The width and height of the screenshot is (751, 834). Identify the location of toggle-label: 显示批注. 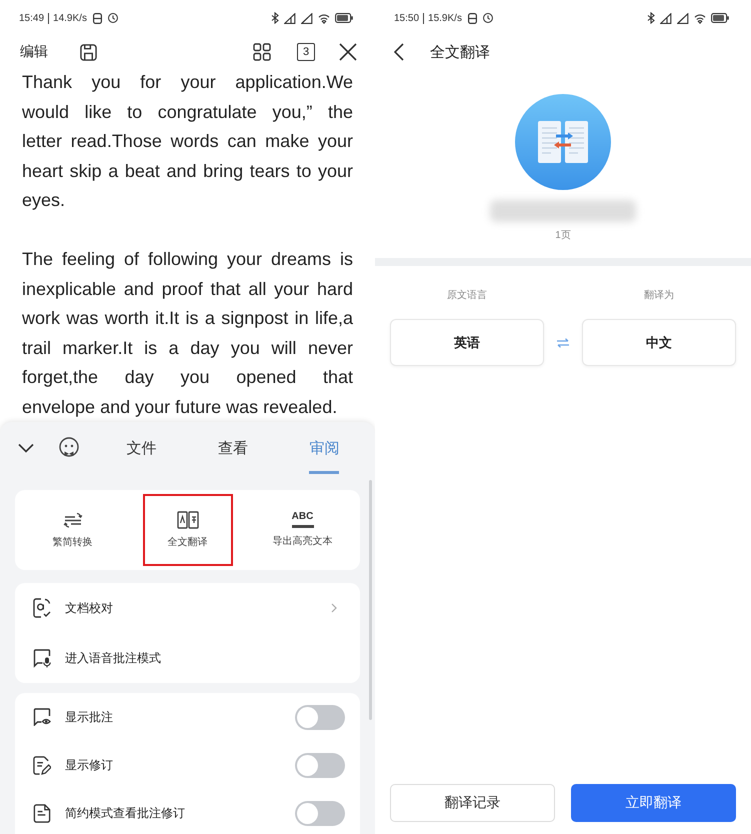
(89, 717).